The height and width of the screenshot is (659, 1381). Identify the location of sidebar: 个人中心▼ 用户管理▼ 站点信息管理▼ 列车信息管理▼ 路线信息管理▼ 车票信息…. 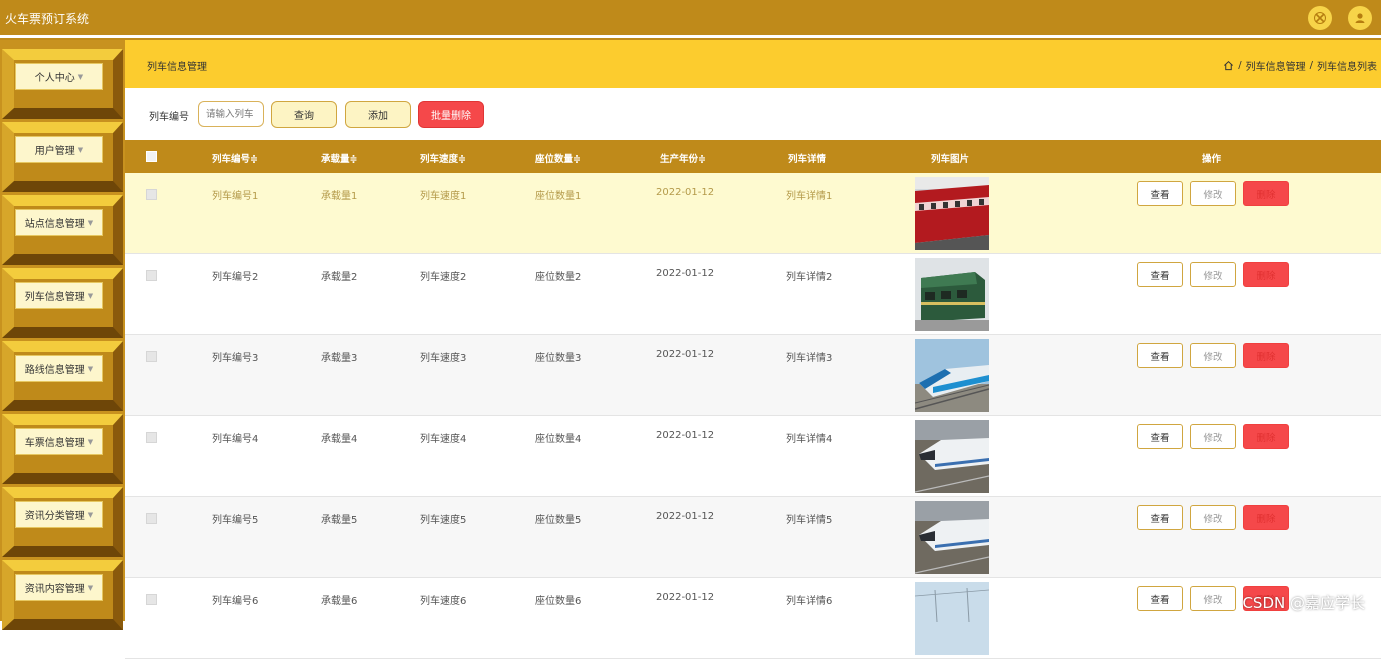
(62, 330).